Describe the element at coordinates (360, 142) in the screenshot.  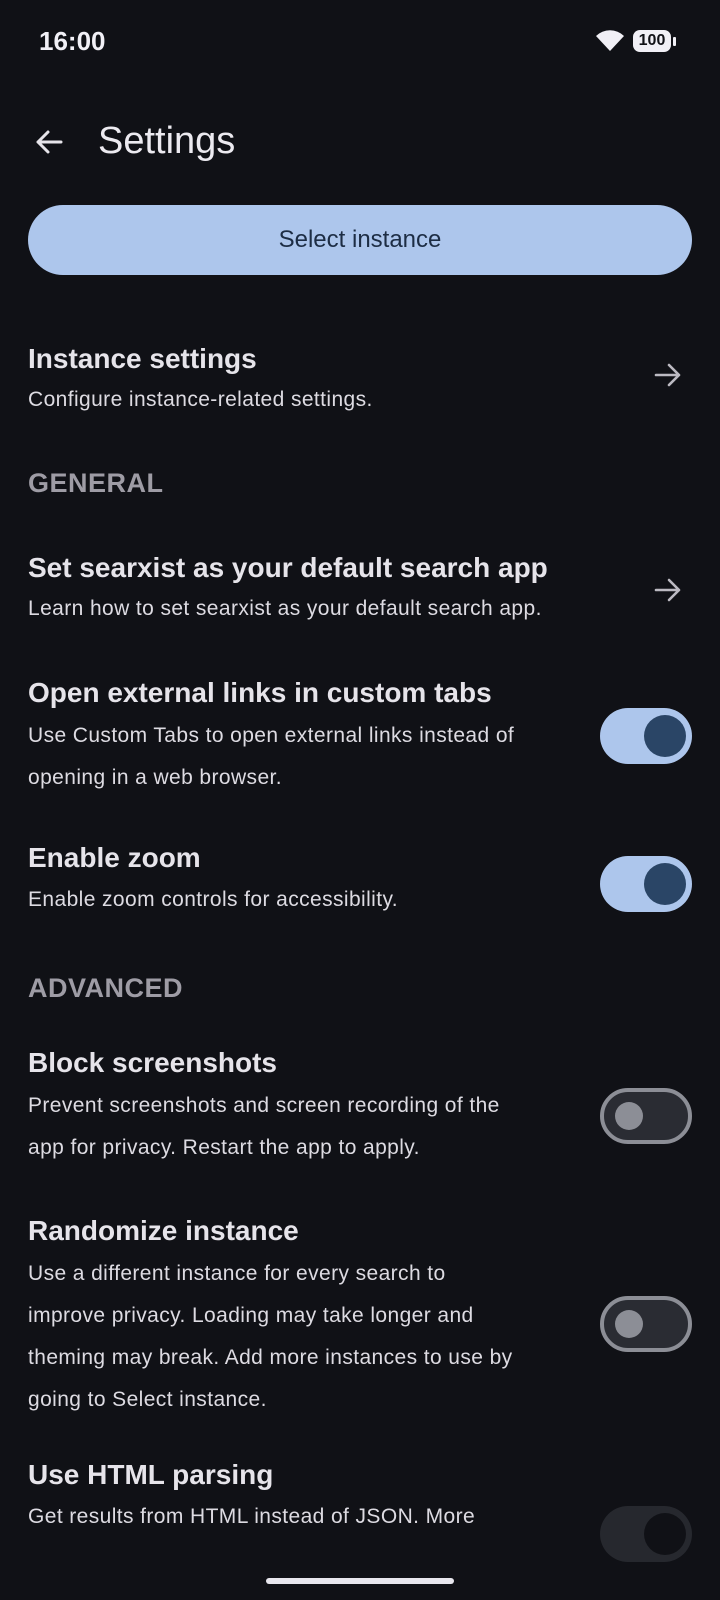
I see `top-app-bar: Settings` at that location.